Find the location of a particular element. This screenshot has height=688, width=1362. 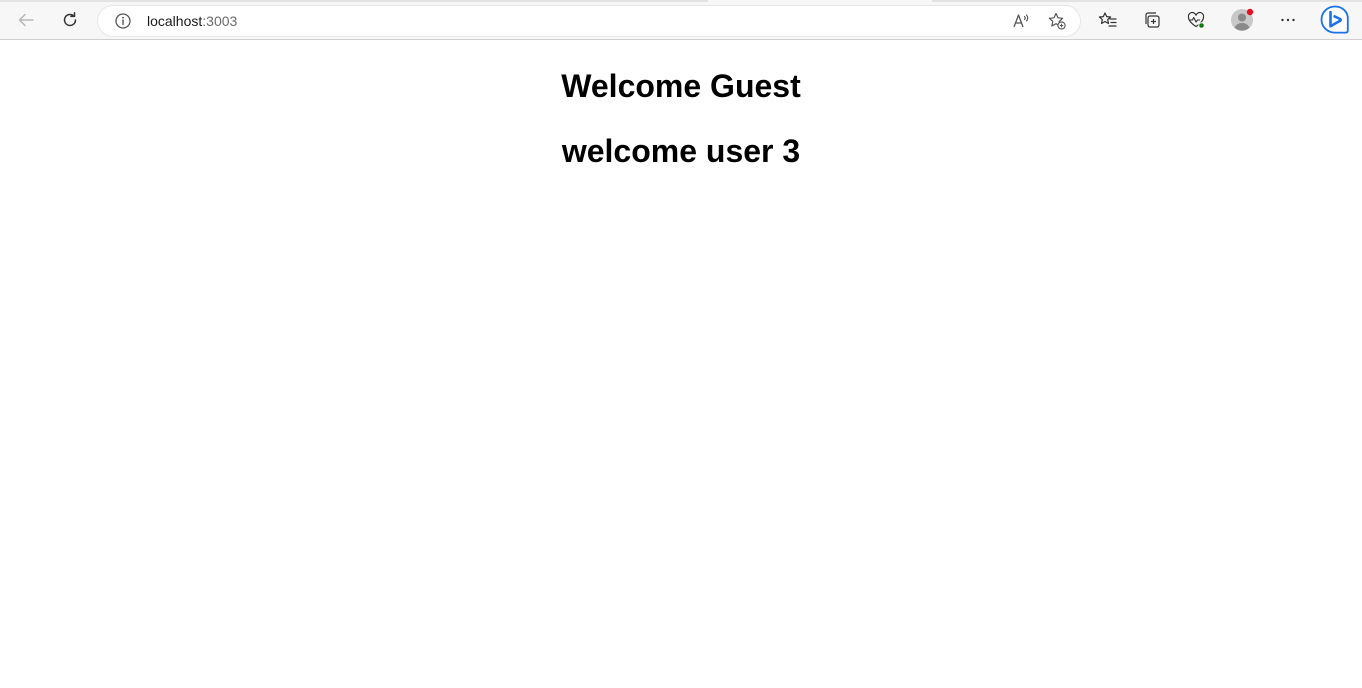

read-aloud-icon is located at coordinates (1021, 21).